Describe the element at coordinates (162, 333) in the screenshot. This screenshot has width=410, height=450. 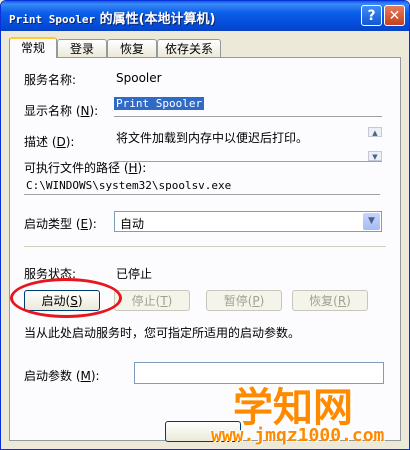
I see `start-params-hint: 当从此处启动服务时，您可指定所适用的启动参数。` at that location.